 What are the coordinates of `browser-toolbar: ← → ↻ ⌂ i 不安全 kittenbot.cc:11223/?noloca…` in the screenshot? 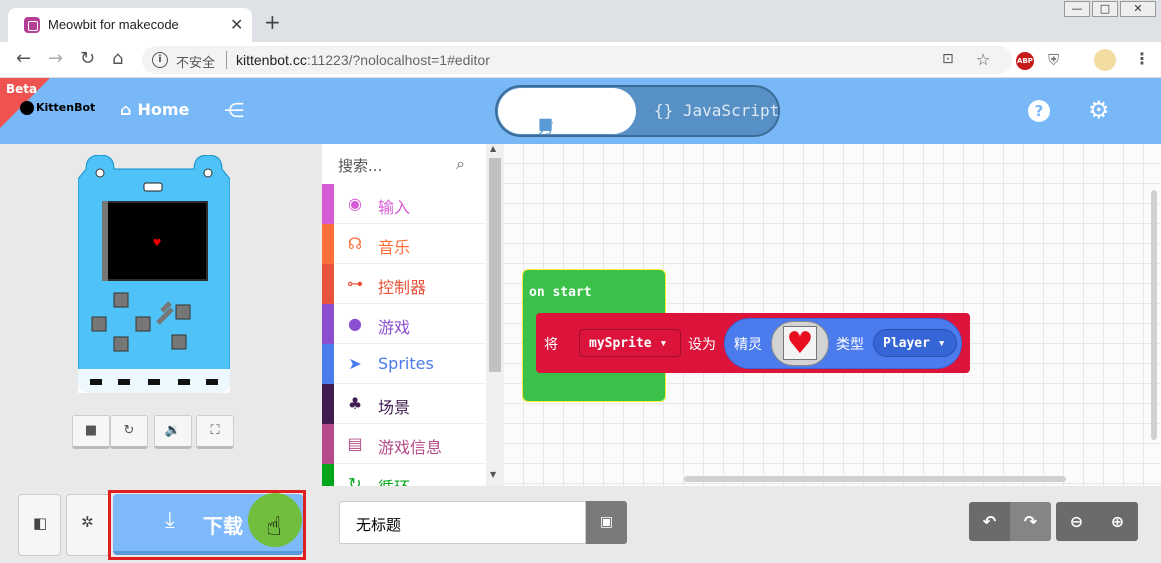 It's located at (580, 60).